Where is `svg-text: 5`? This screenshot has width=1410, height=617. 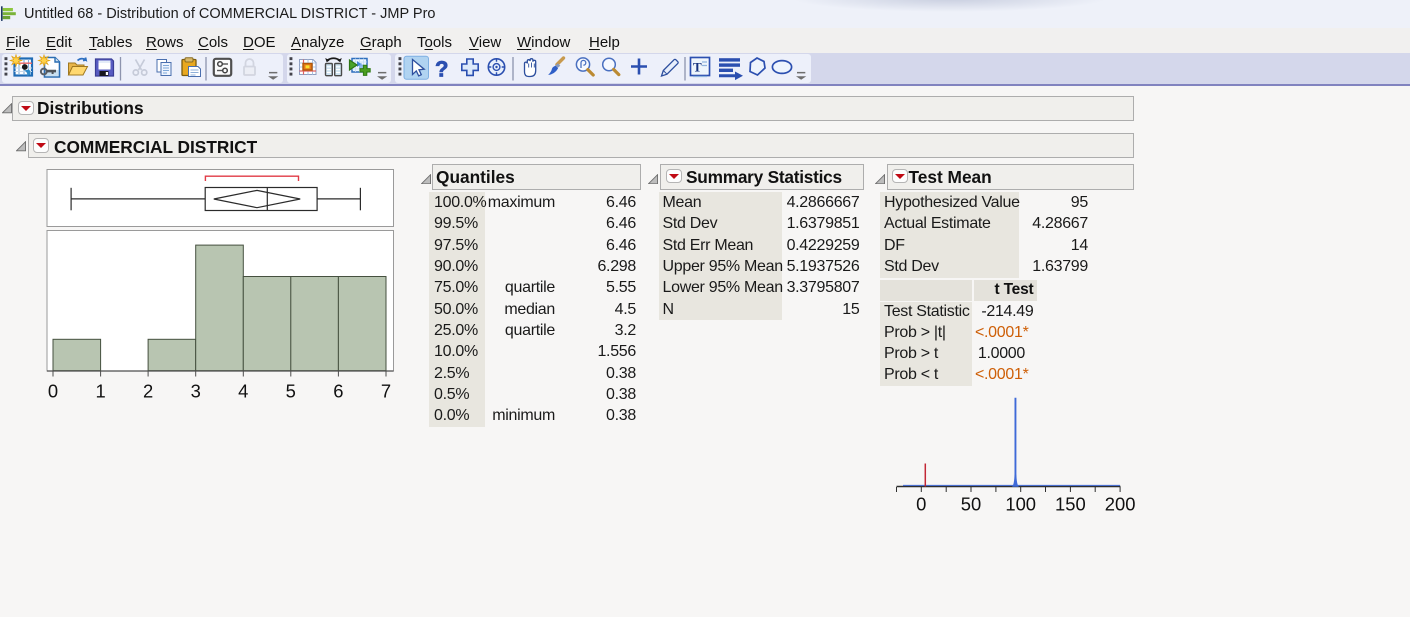
svg-text: 5 is located at coordinates (291, 391).